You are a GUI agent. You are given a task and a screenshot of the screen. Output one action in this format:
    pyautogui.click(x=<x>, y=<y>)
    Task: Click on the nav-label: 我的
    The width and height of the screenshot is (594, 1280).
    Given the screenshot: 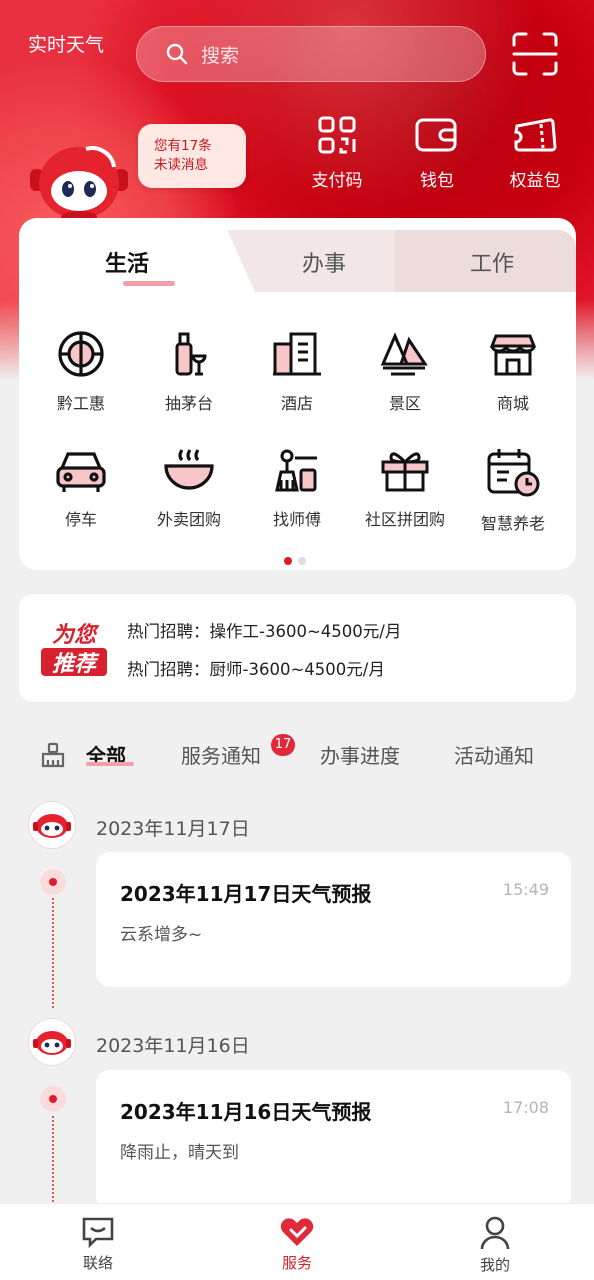 What is the action you would take?
    pyautogui.click(x=494, y=1265)
    